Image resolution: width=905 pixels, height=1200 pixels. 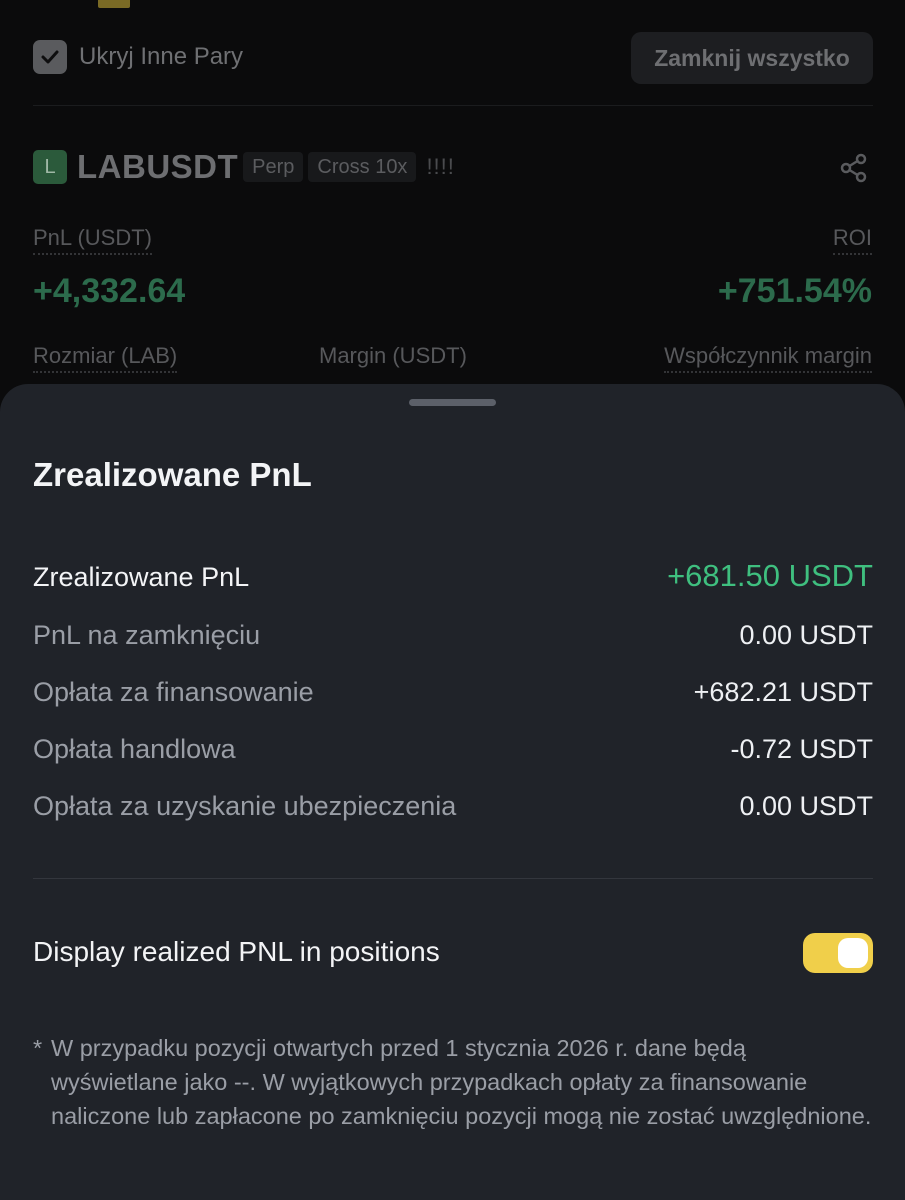 I want to click on active-tab-indicator, so click(x=114, y=4).